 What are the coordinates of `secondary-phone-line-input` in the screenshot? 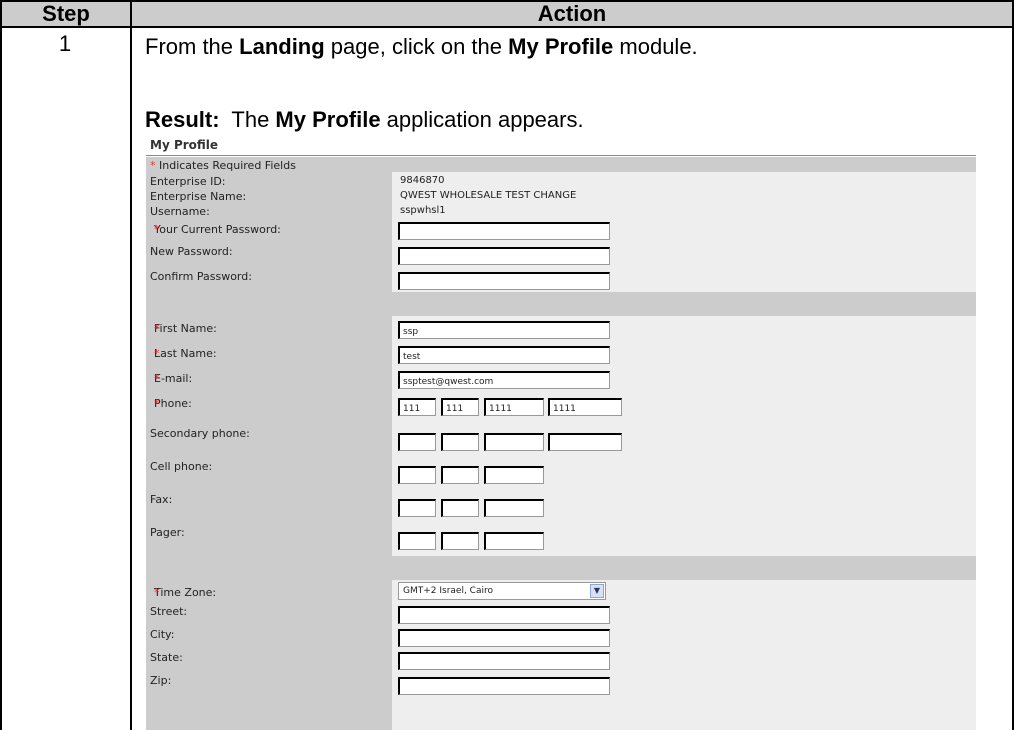 It's located at (514, 442).